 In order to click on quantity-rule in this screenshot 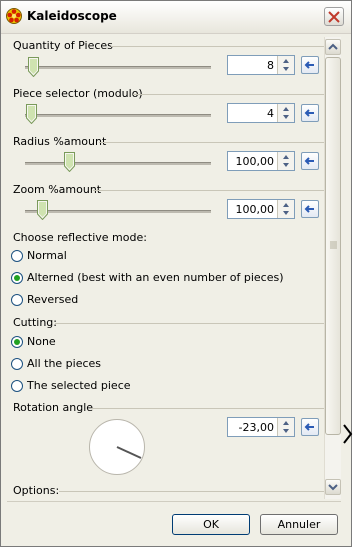, I will do `click(218, 46)`.